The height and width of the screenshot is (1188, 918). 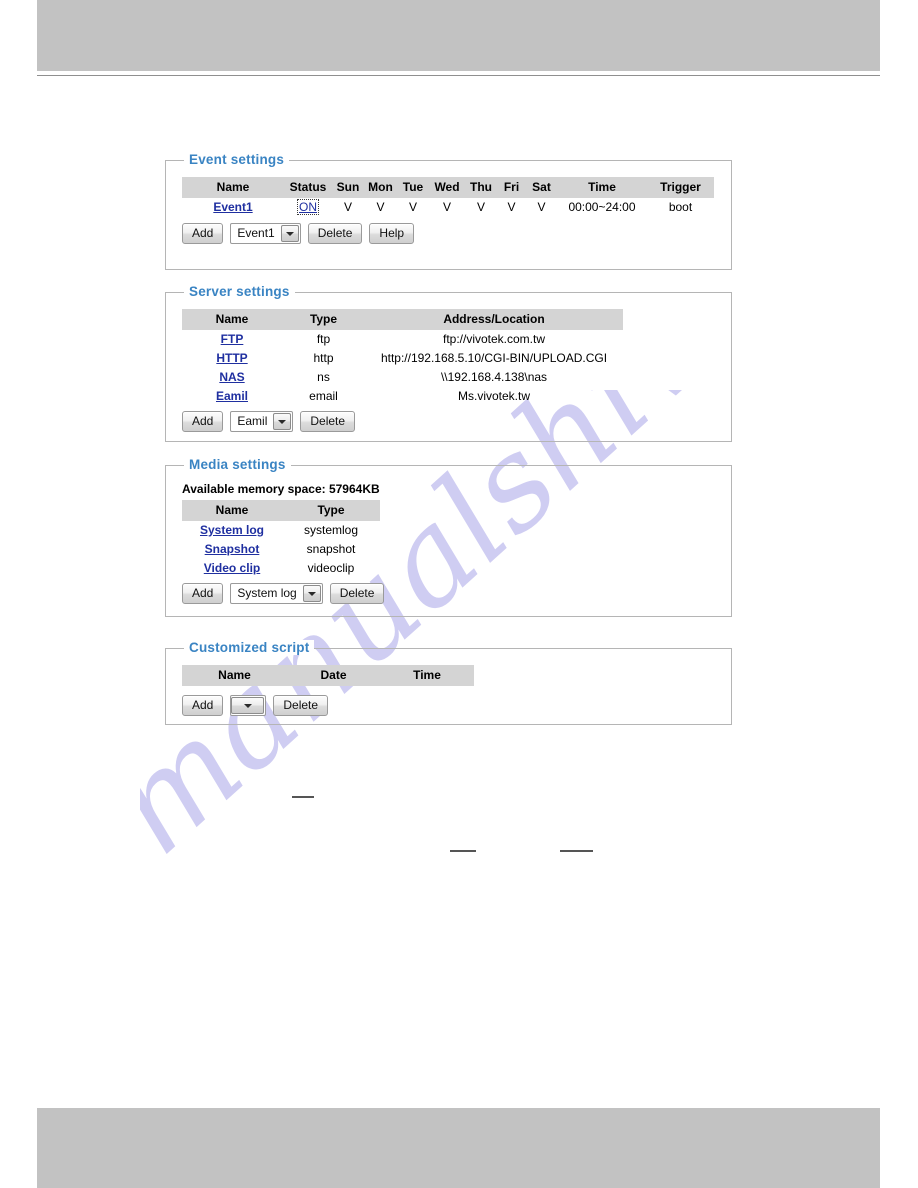 I want to click on table-header-row: Name Type Address/Location, so click(x=402, y=319).